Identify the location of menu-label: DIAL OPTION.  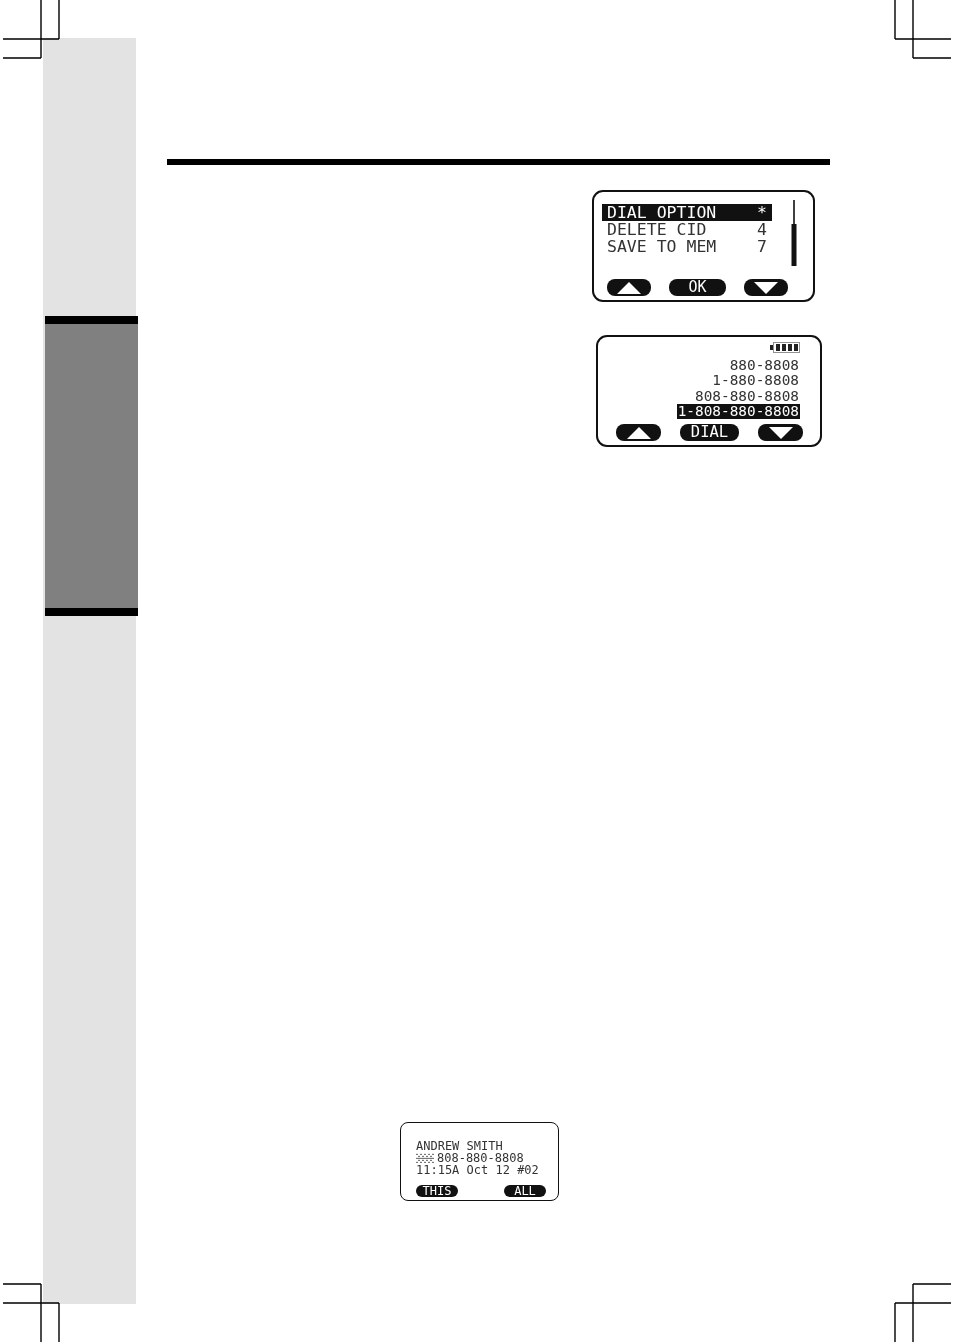
(662, 212).